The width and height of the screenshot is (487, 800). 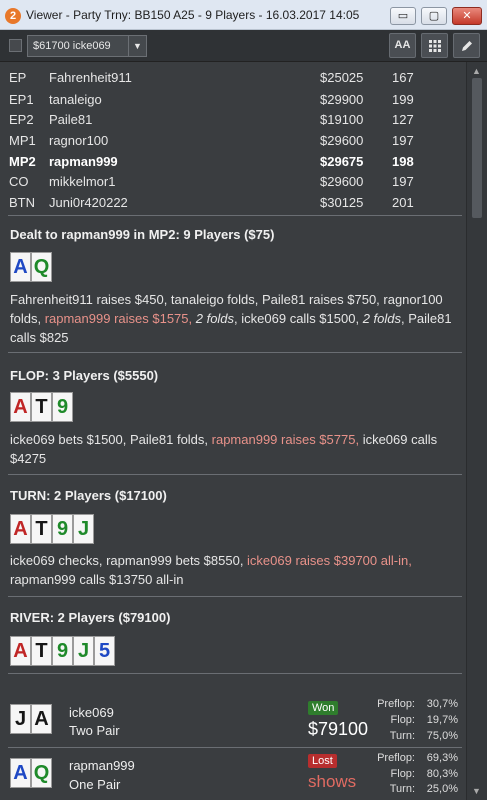 What do you see at coordinates (233, 203) in the screenshot?
I see `player-row: BTN Juni0r420222 $30125 201` at bounding box center [233, 203].